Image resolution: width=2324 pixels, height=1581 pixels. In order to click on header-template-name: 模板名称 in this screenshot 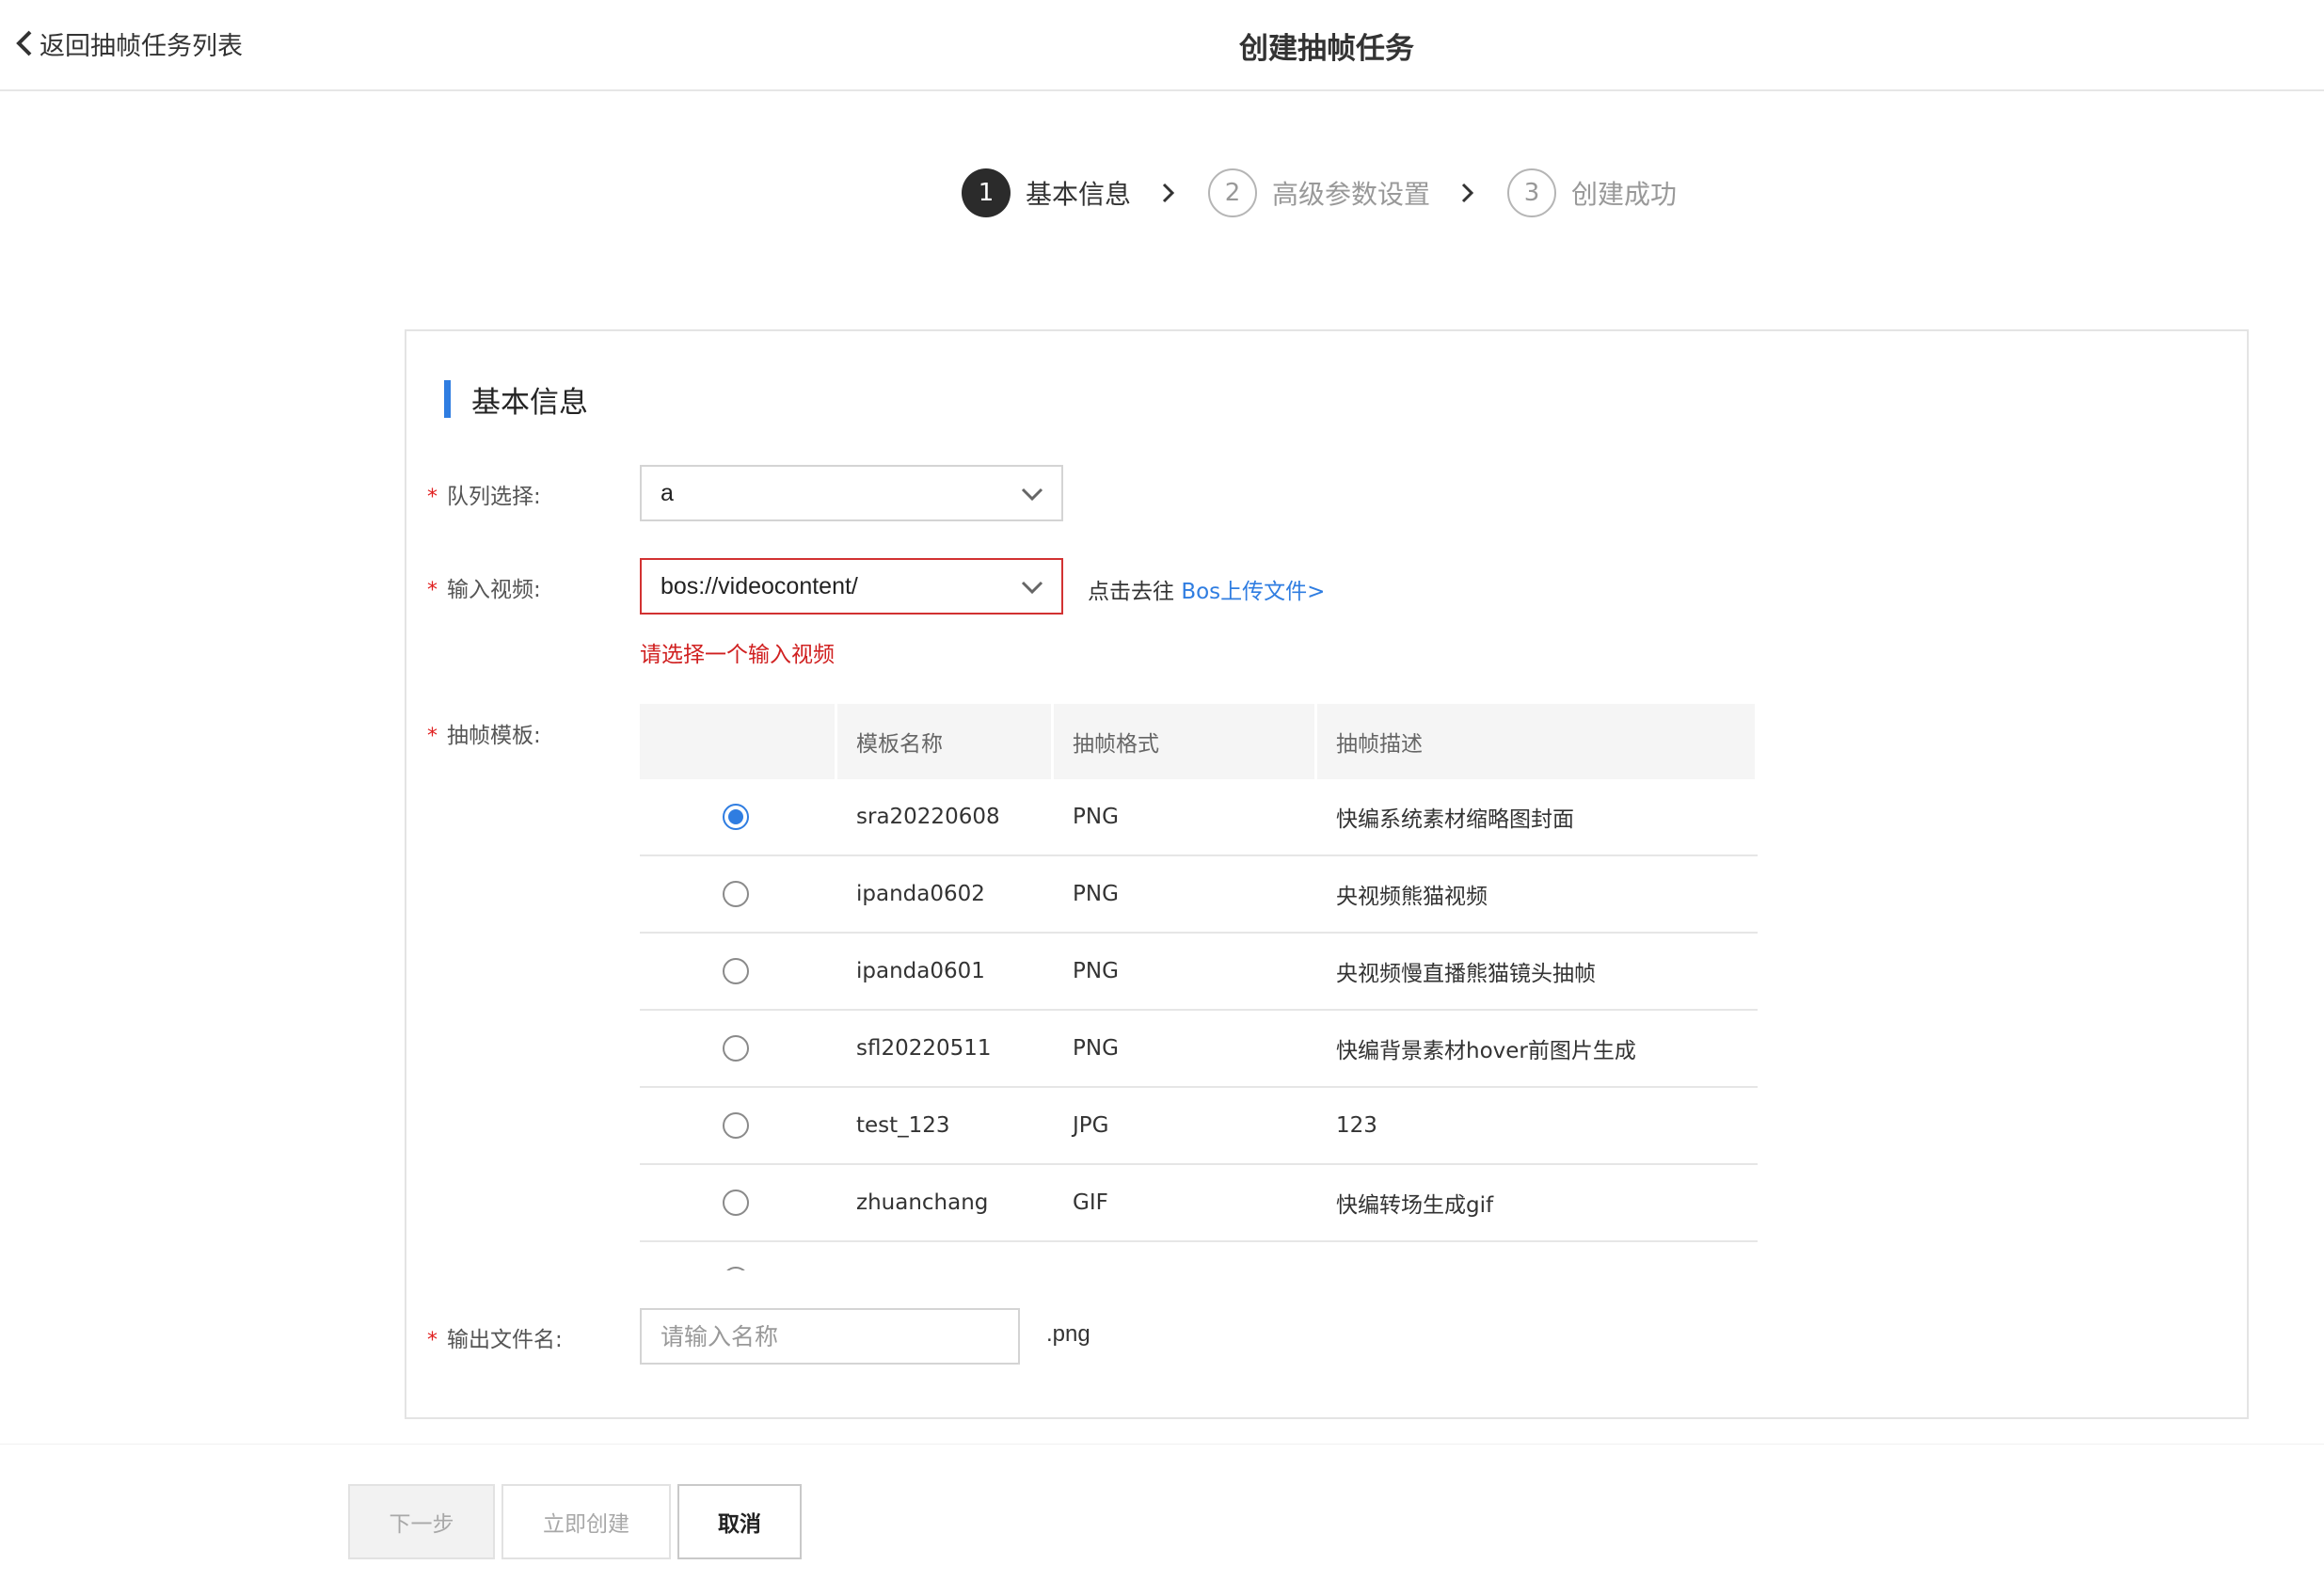, I will do `click(945, 741)`.